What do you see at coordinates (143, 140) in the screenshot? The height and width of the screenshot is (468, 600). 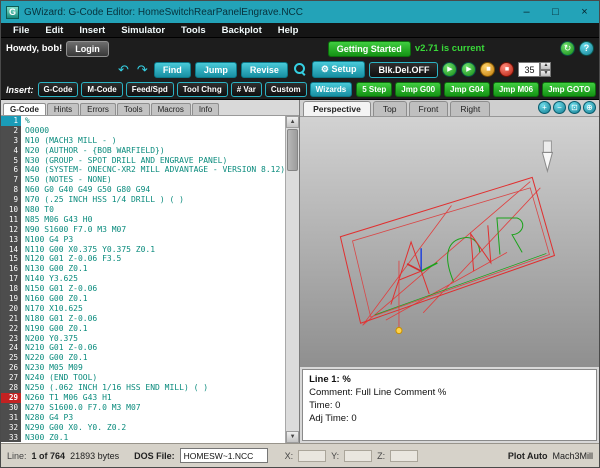 I see `code-line: 3 N10 (MACH3 MILL - )` at bounding box center [143, 140].